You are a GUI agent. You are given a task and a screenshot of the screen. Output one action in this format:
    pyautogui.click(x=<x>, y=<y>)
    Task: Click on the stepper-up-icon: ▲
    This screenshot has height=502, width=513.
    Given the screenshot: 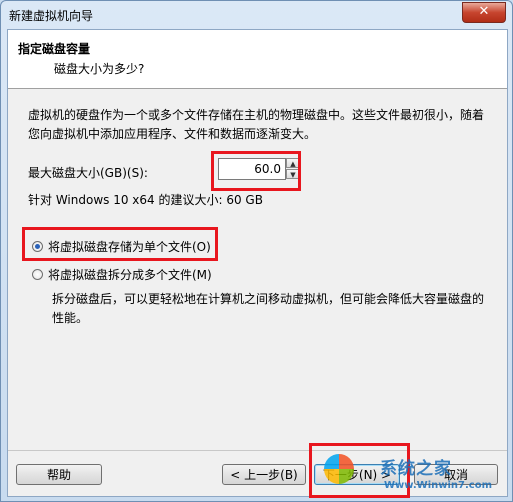 What is the action you would take?
    pyautogui.click(x=293, y=163)
    